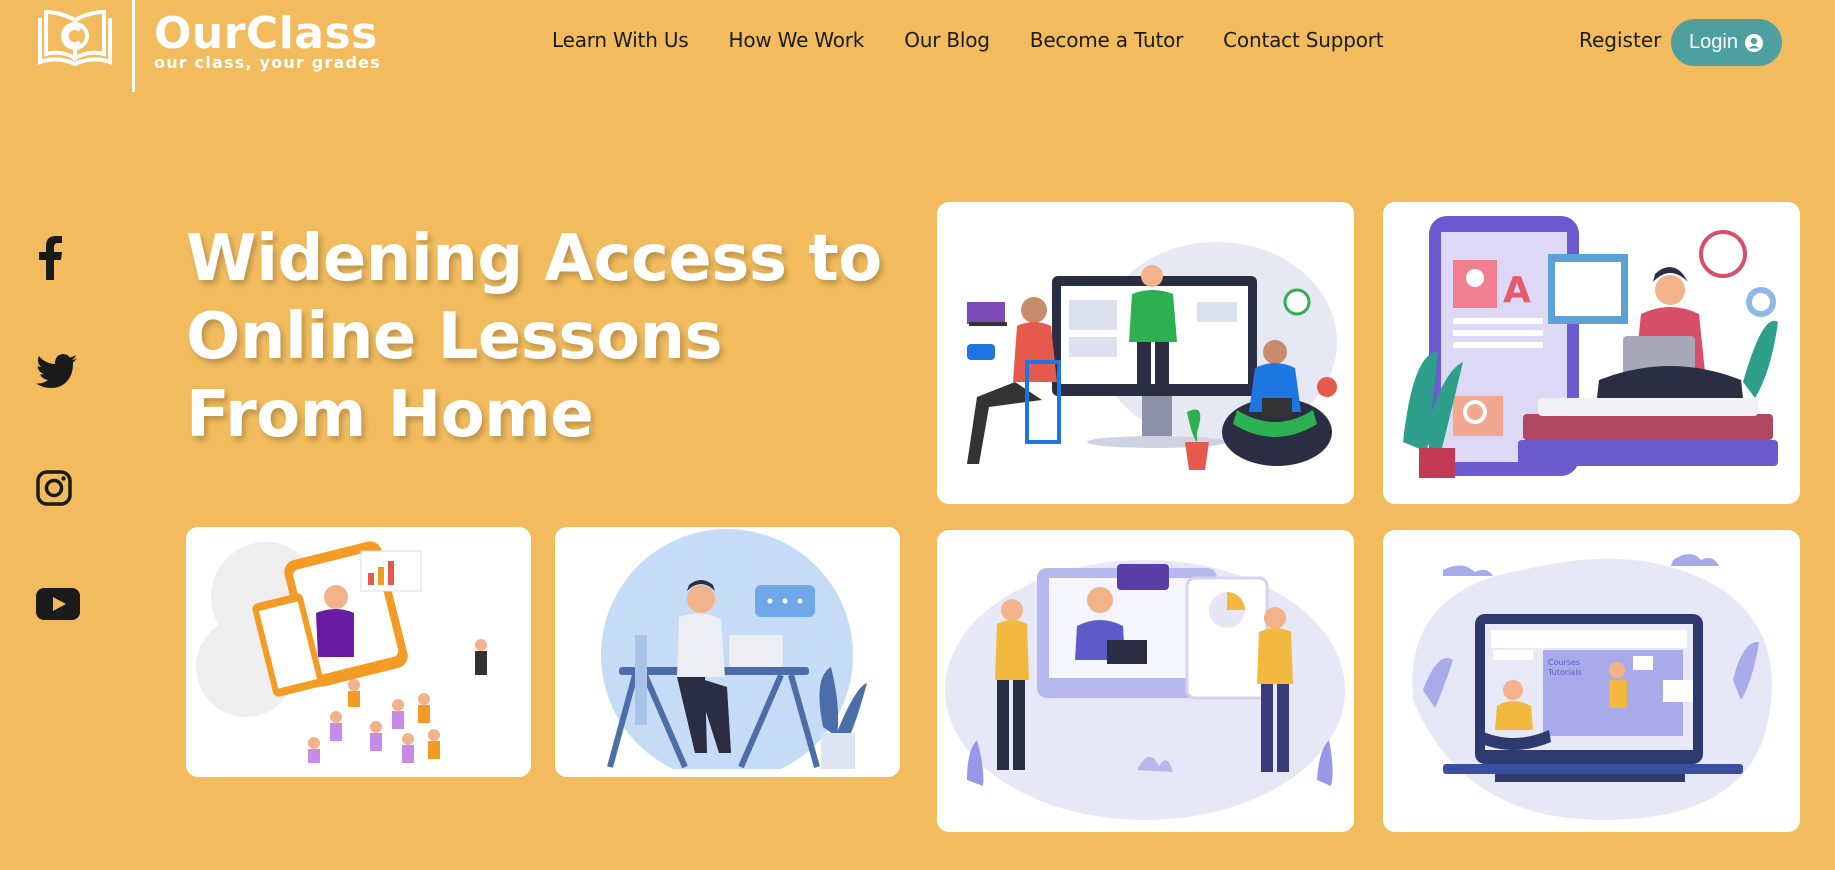 This screenshot has width=1835, height=870. What do you see at coordinates (1303, 40) in the screenshot?
I see `nav-contact-support: Contact Support` at bounding box center [1303, 40].